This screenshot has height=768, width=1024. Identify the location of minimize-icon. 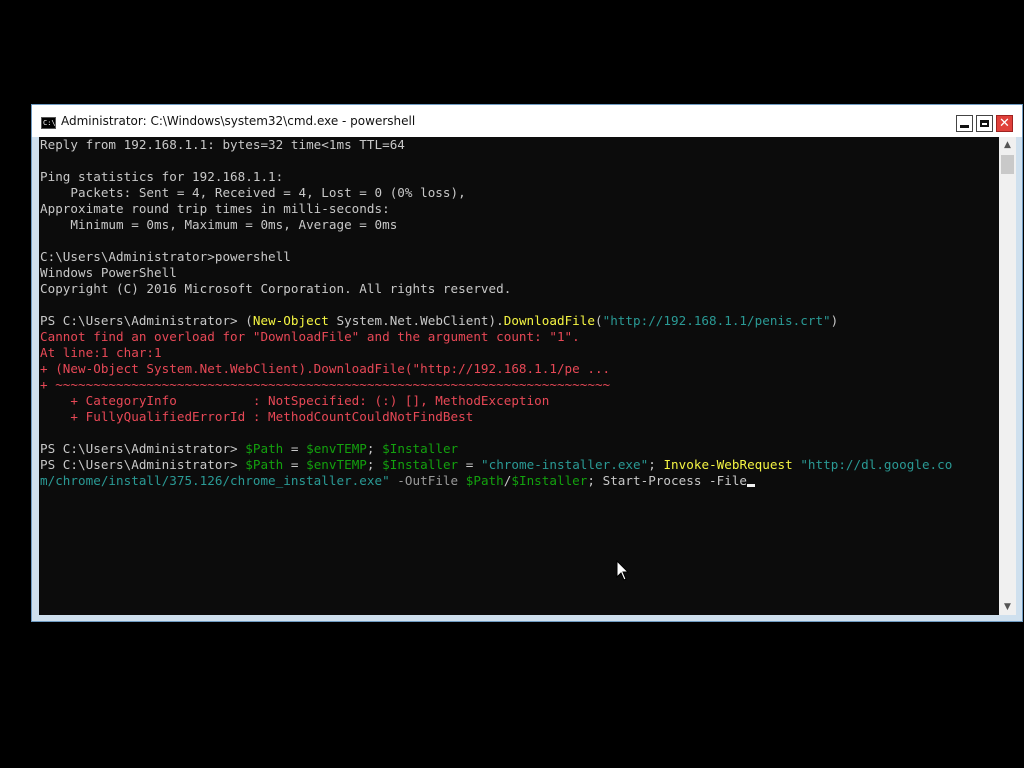
(964, 126).